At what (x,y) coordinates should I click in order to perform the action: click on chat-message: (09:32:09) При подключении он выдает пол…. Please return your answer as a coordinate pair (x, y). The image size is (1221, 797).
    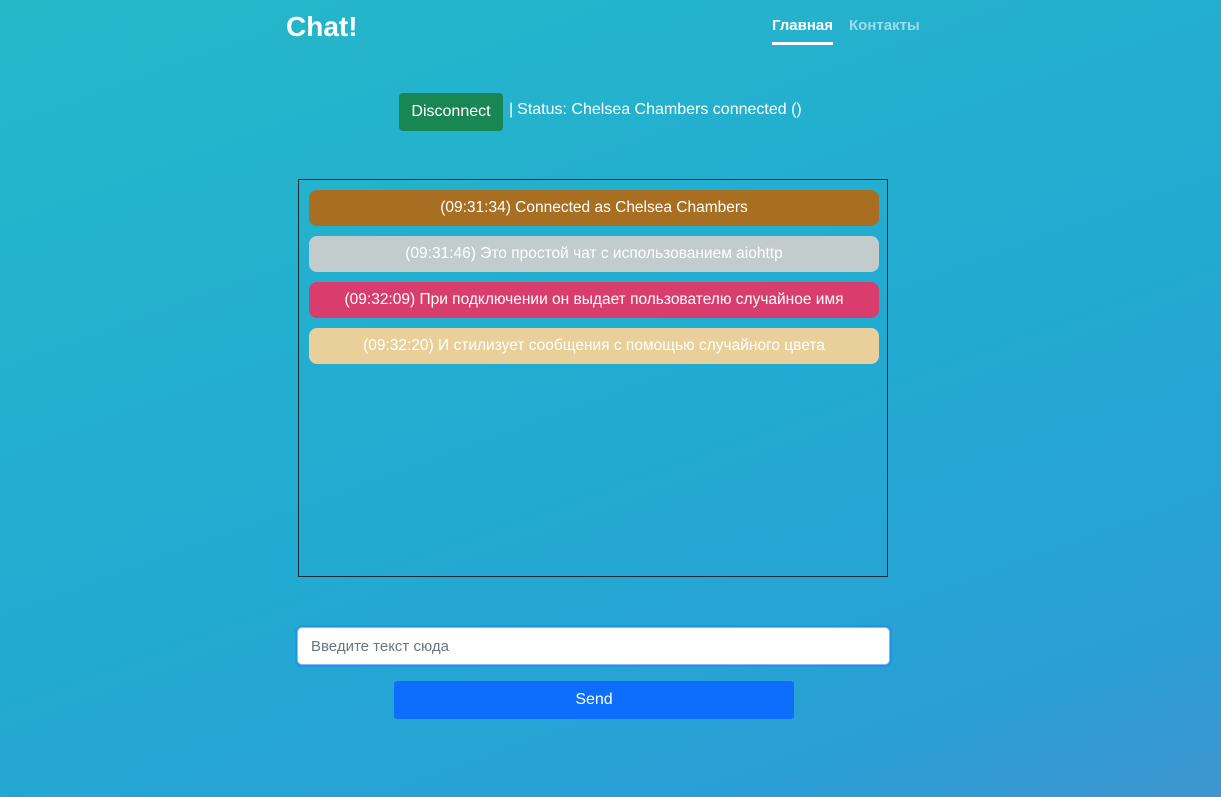
    Looking at the image, I should click on (594, 300).